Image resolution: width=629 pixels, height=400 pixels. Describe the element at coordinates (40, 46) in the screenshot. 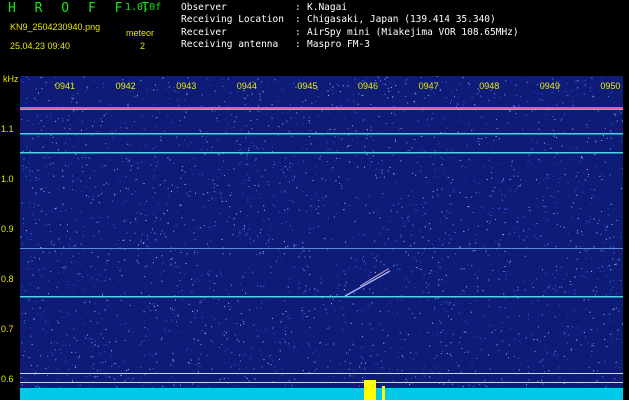

I see `datetime-label: 25.04.23 09:40` at that location.